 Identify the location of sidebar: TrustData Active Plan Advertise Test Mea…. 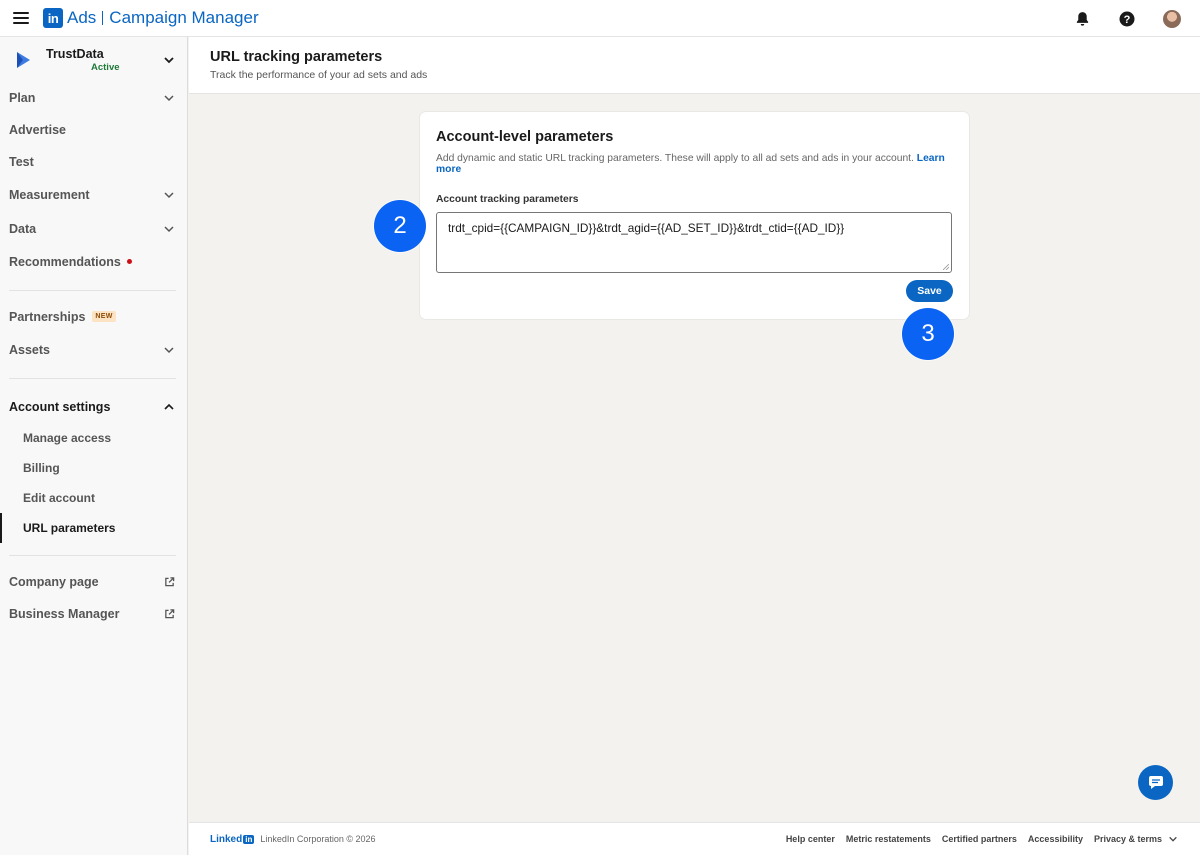
(94, 446).